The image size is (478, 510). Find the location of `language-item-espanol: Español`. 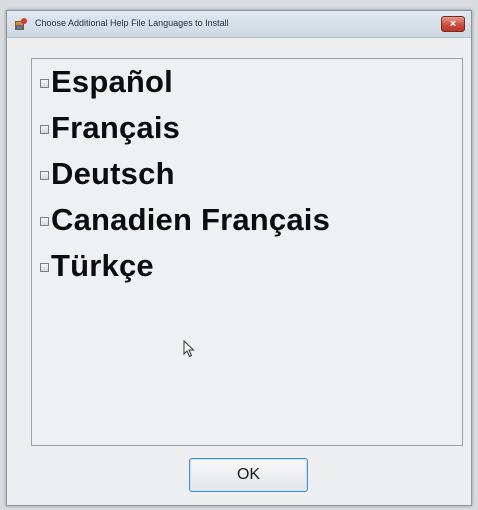

language-item-espanol: Español is located at coordinates (106, 82).